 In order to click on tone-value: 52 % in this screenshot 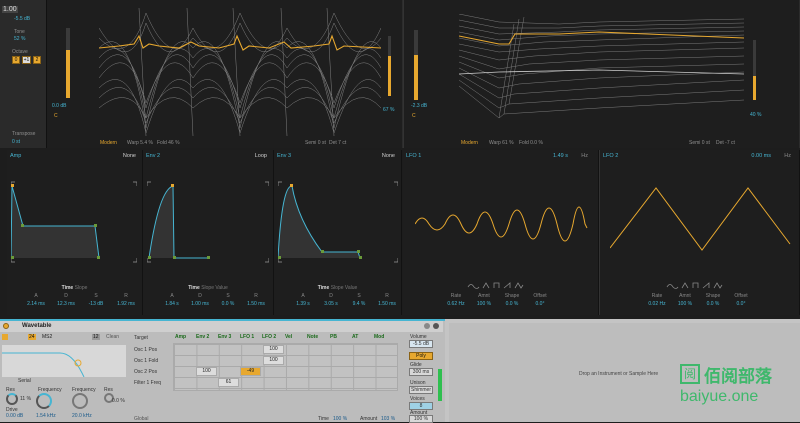, I will do `click(19, 39)`.